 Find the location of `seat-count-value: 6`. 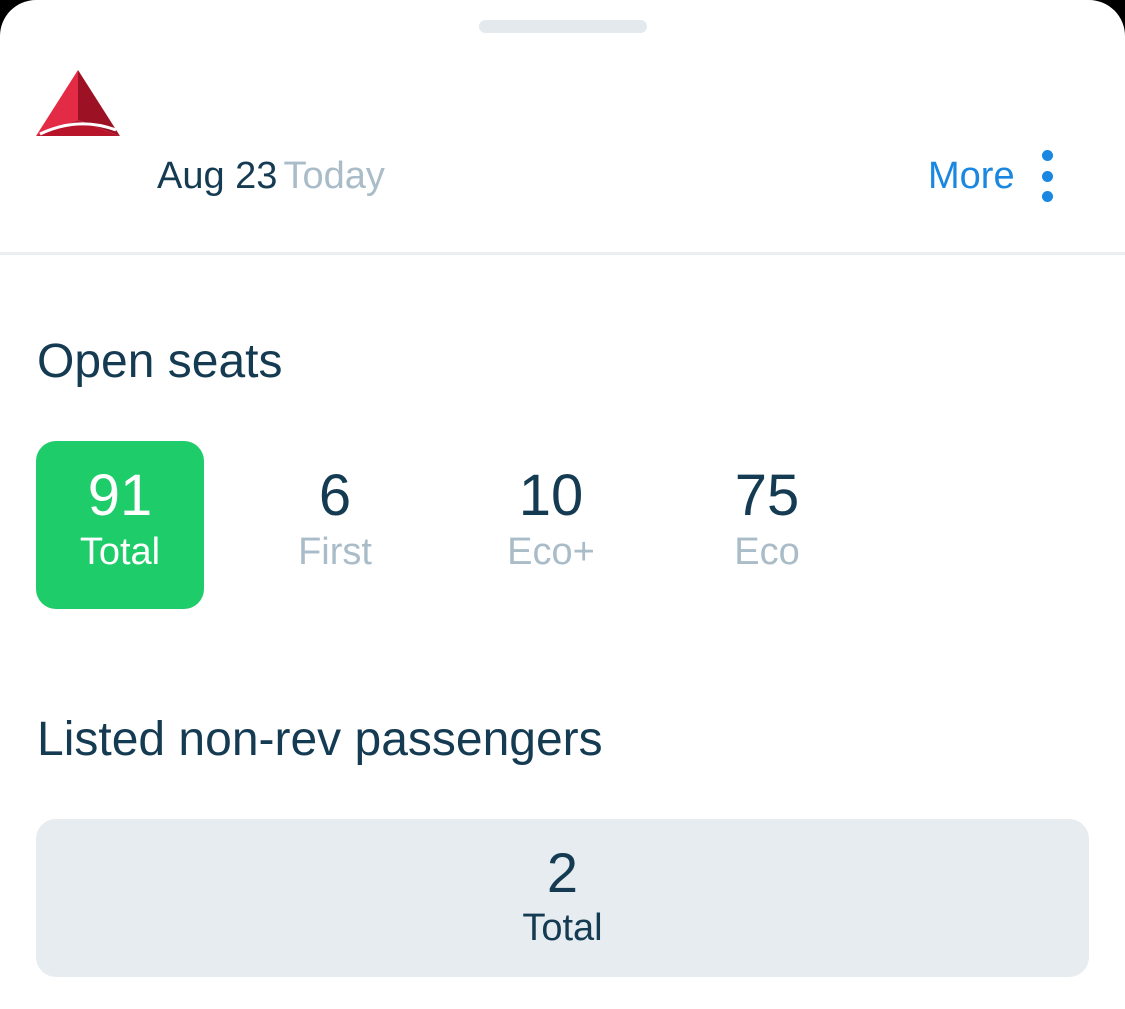

seat-count-value: 6 is located at coordinates (335, 495).